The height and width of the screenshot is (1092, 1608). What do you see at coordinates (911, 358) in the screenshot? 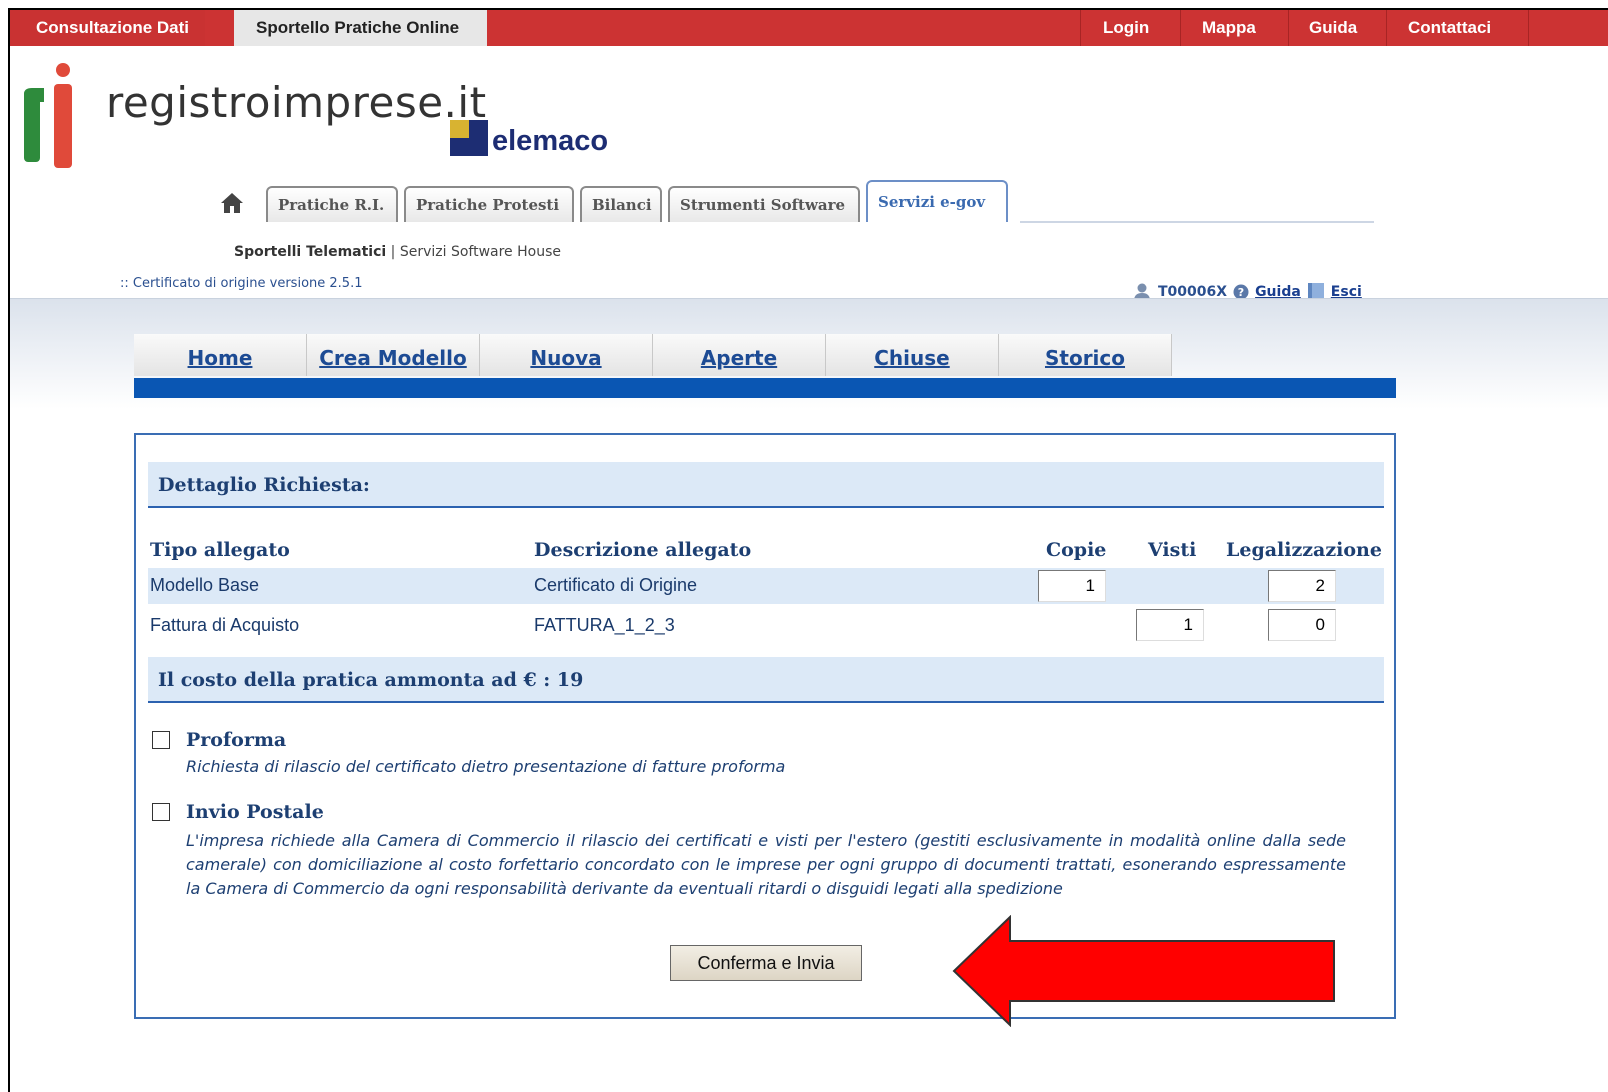
I see `menu-chiuse-label: Chiuse` at bounding box center [911, 358].